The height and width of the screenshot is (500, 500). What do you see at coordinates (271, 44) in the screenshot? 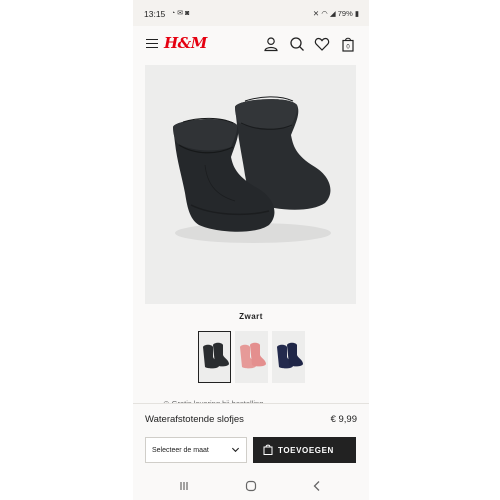
I see `account-icon` at bounding box center [271, 44].